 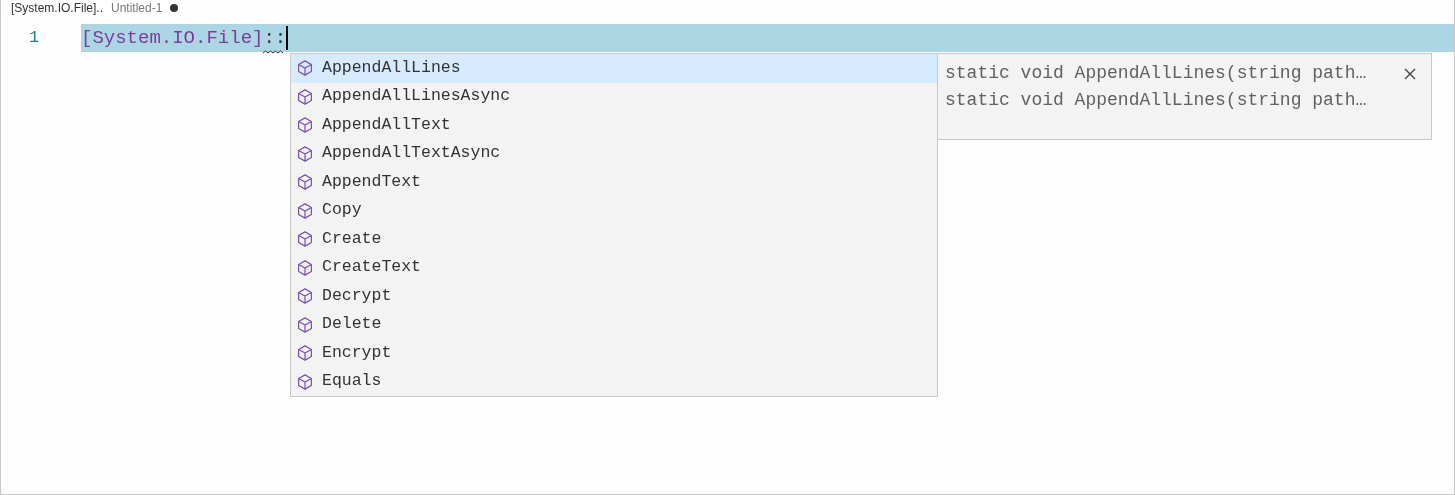 What do you see at coordinates (275, 38) in the screenshot?
I see `operator-text: ::` at bounding box center [275, 38].